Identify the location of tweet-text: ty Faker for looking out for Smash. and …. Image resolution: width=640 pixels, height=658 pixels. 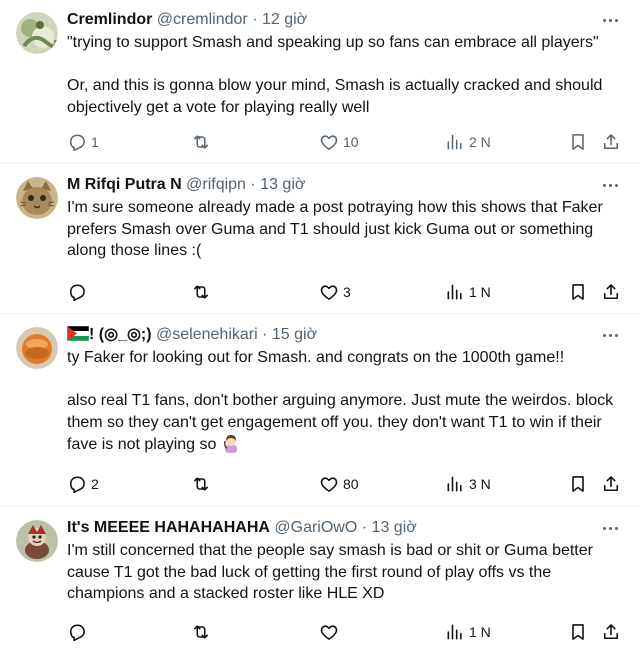
(347, 401).